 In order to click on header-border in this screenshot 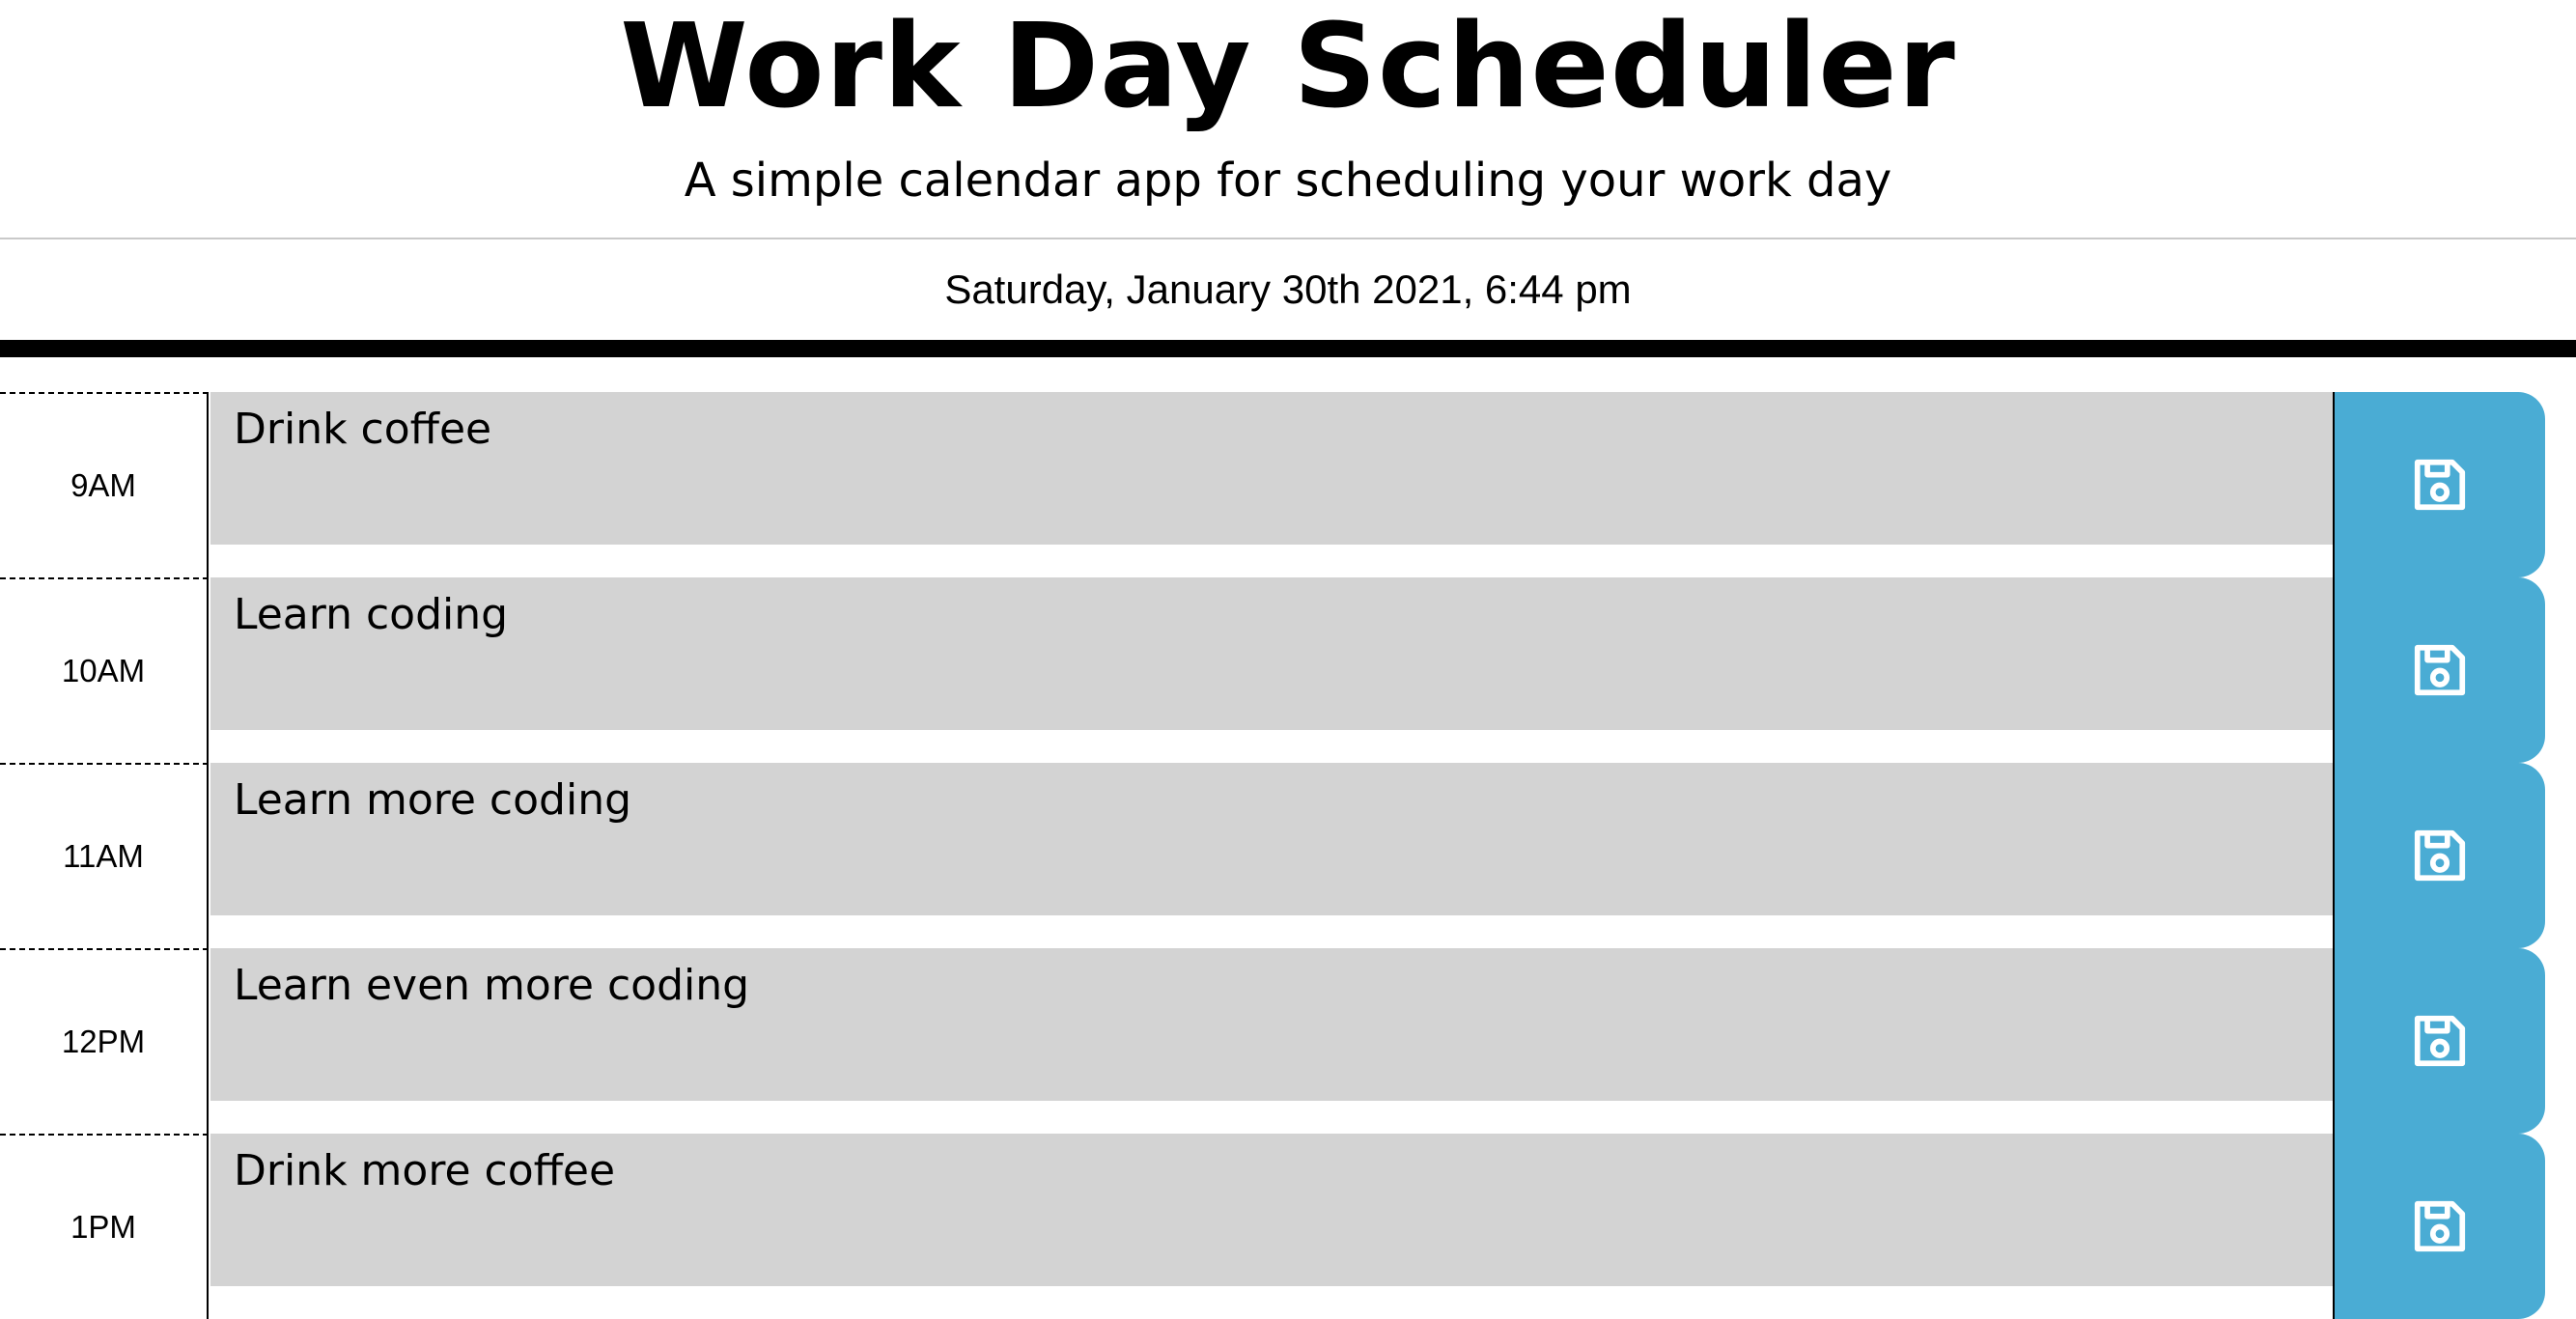, I will do `click(1288, 348)`.